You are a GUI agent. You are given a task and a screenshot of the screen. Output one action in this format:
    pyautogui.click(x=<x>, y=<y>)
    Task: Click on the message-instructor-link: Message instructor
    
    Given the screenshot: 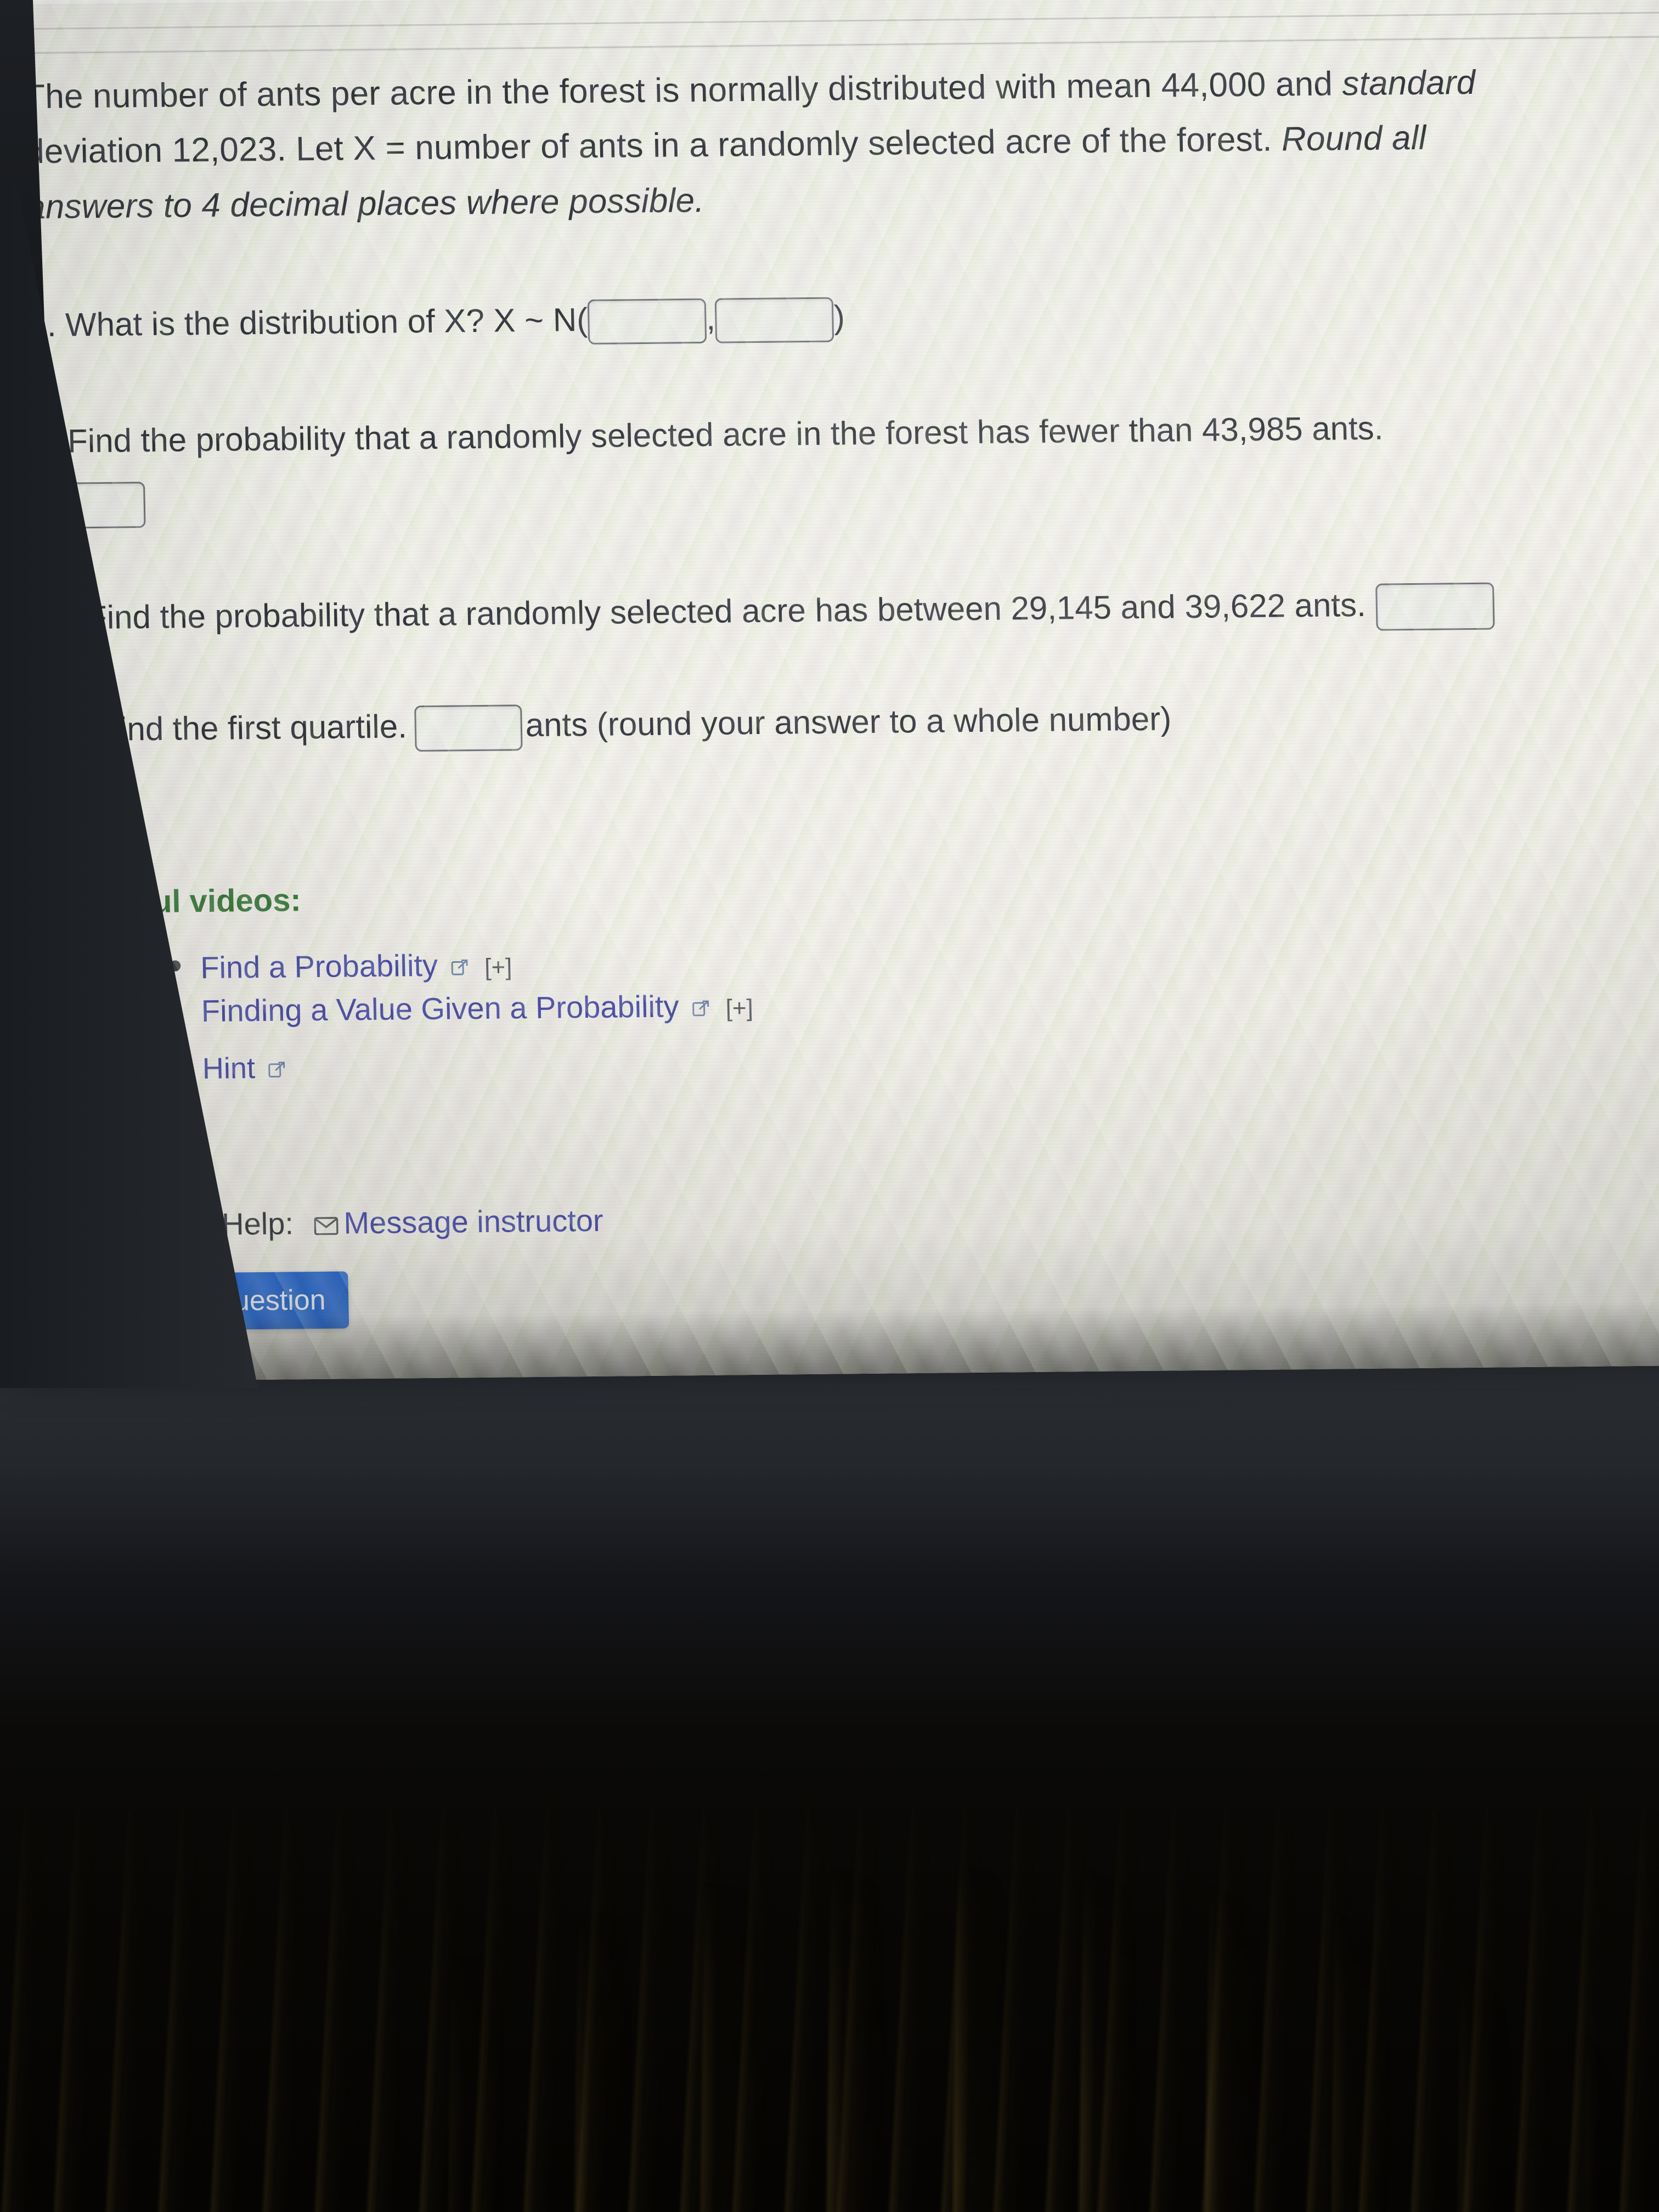 What is the action you would take?
    pyautogui.click(x=473, y=1221)
    